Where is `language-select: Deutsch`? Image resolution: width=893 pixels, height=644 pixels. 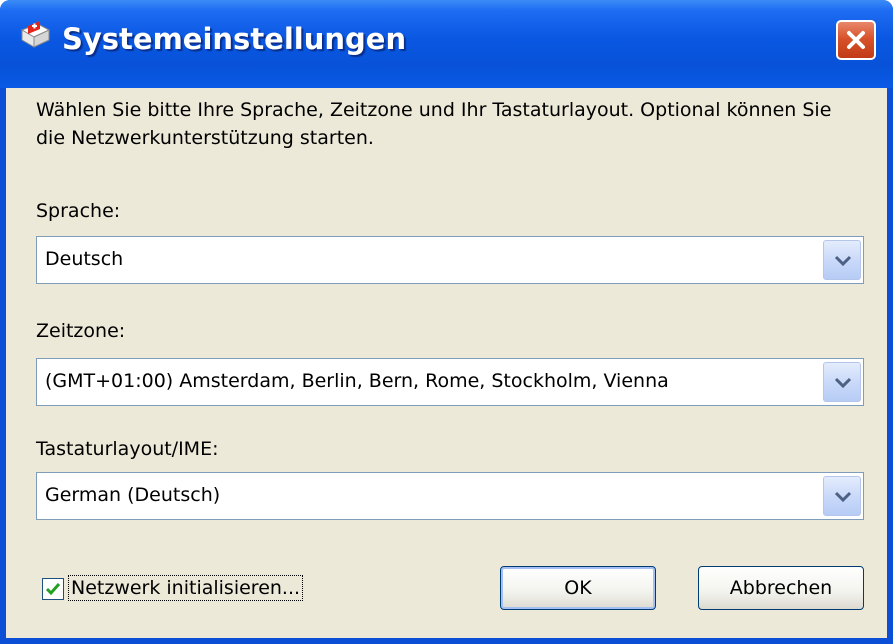 language-select: Deutsch is located at coordinates (450, 260).